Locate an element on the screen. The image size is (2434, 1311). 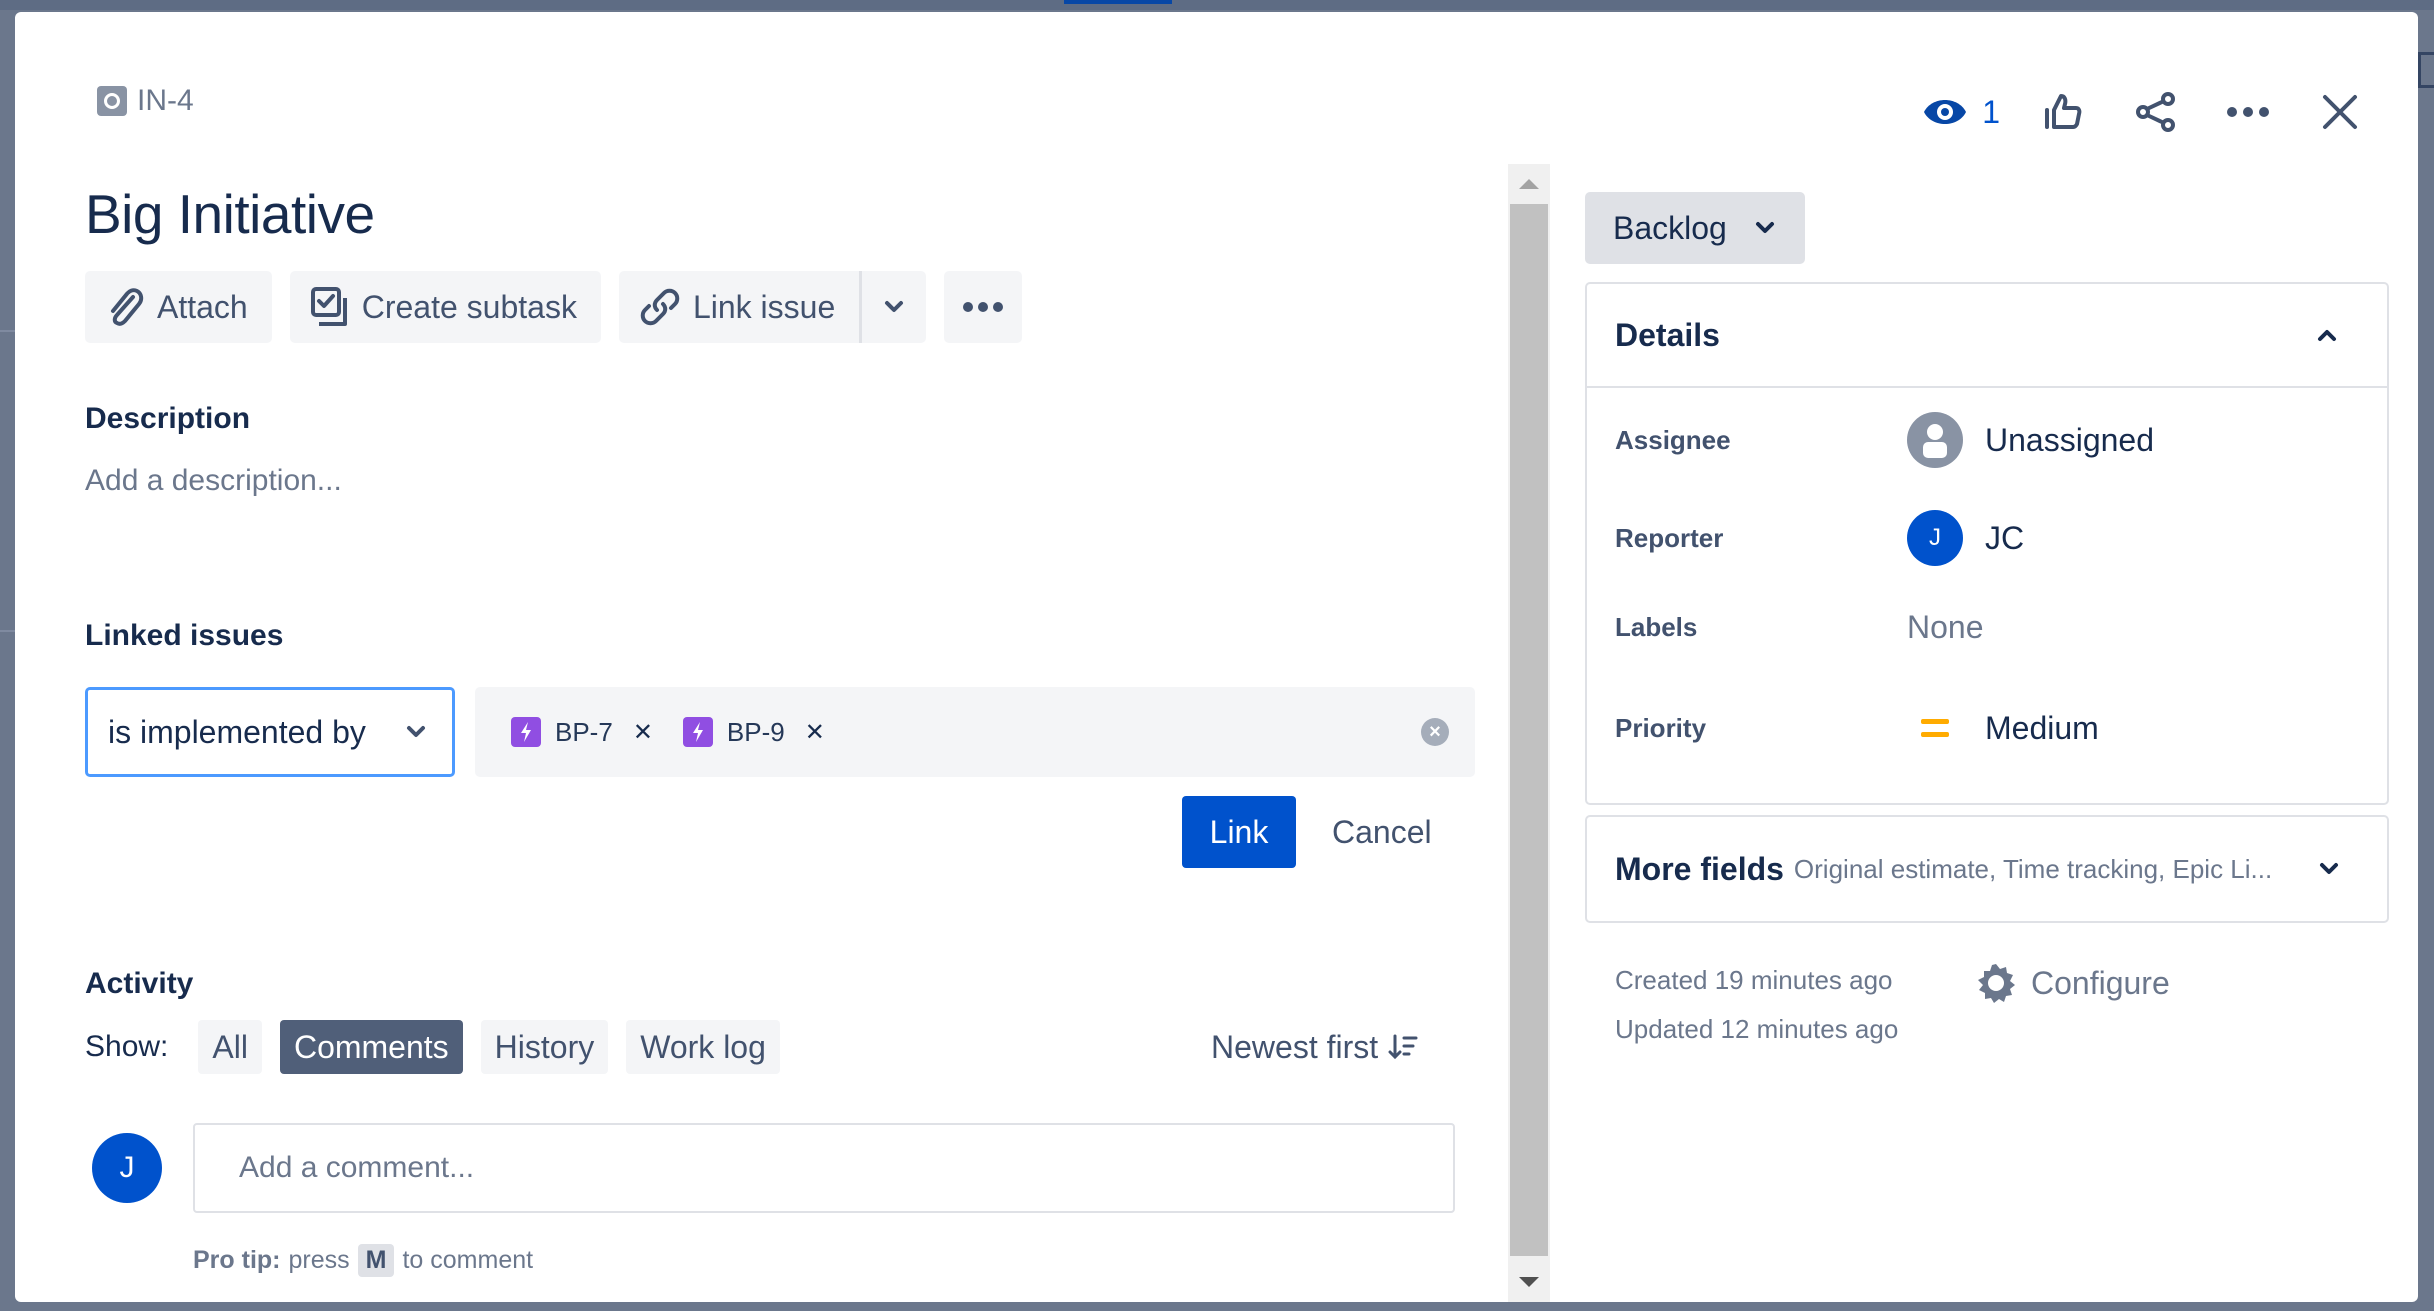
activity-filter-bar: Show: All Comments History Work log is located at coordinates (432, 1047).